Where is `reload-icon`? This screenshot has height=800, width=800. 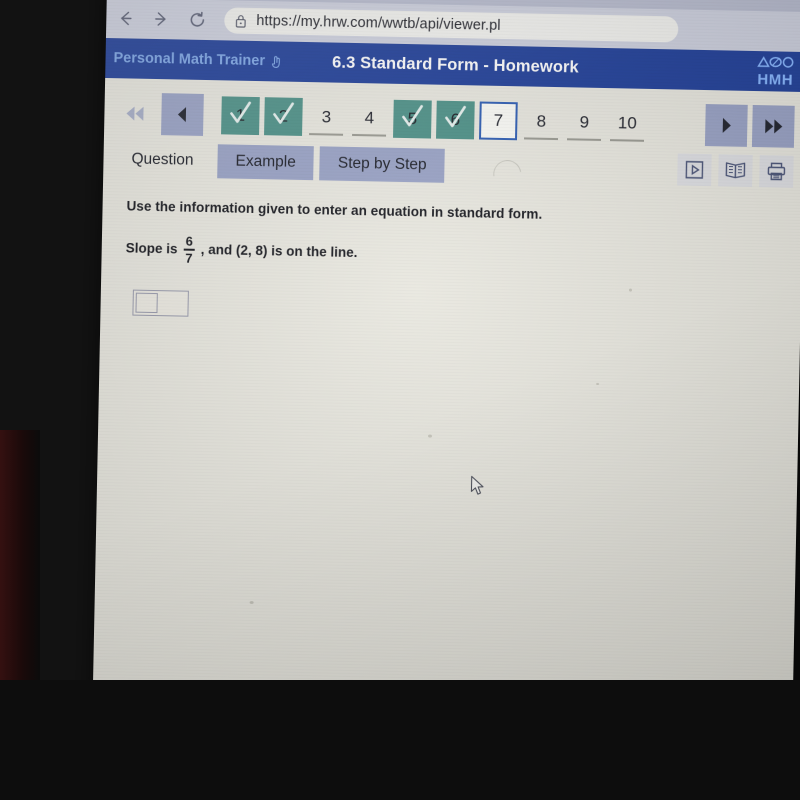 reload-icon is located at coordinates (197, 20).